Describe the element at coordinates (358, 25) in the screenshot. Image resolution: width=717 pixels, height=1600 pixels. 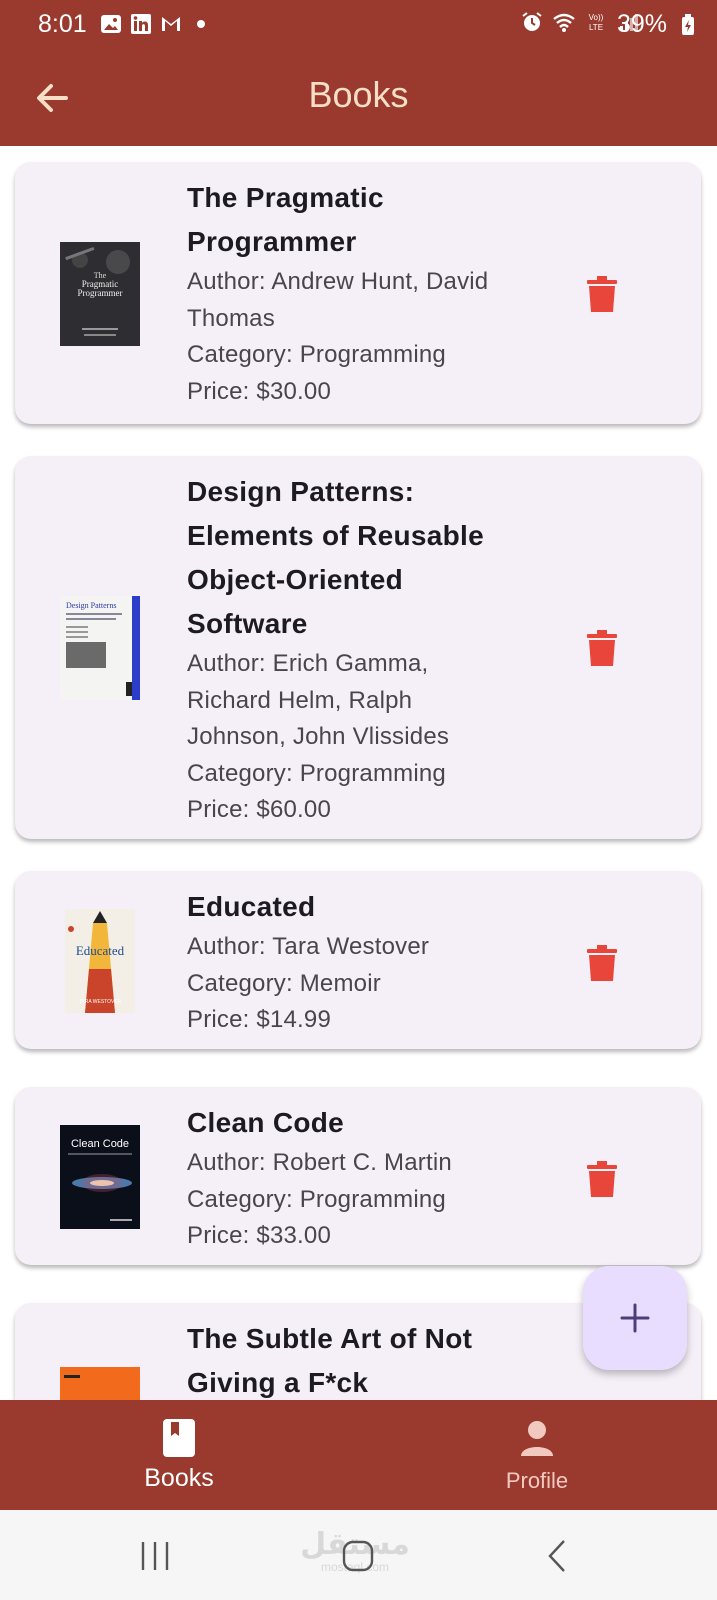
I see `status-bar: 8:01 Vo)) LTE 39%` at that location.